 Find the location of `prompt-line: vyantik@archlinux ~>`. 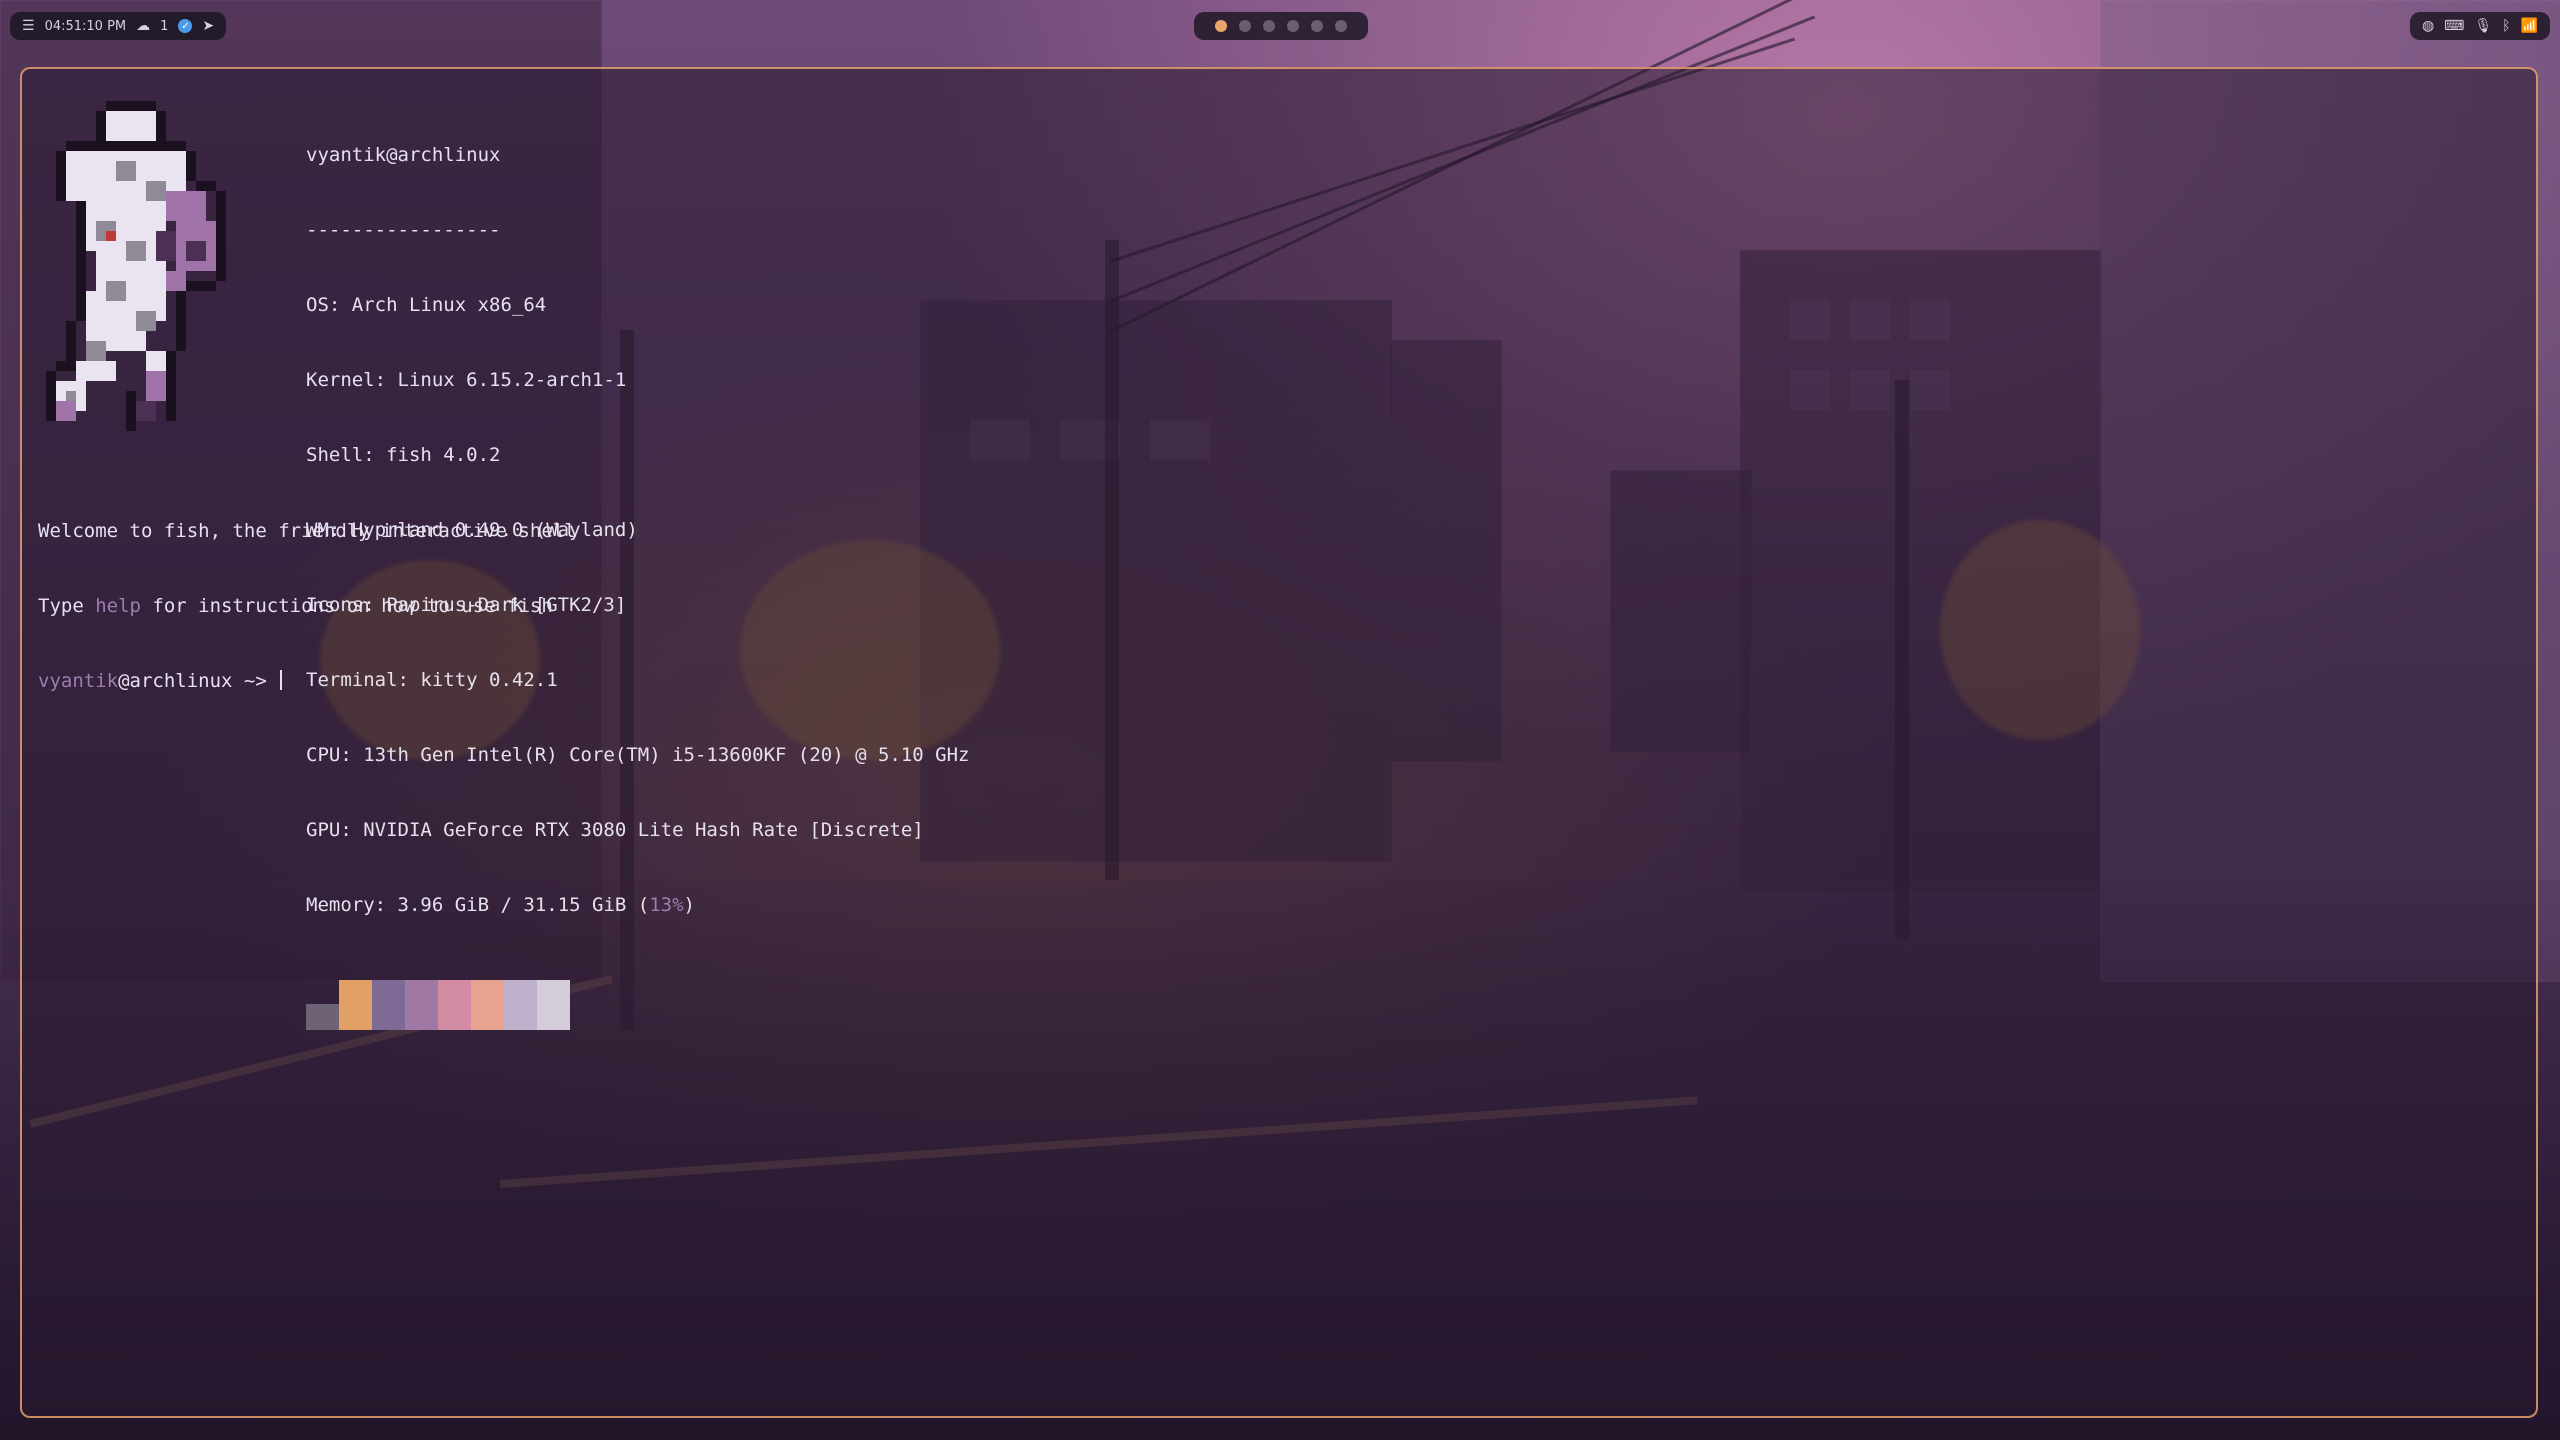

prompt-line: vyantik@archlinux ~> is located at coordinates (307, 681).